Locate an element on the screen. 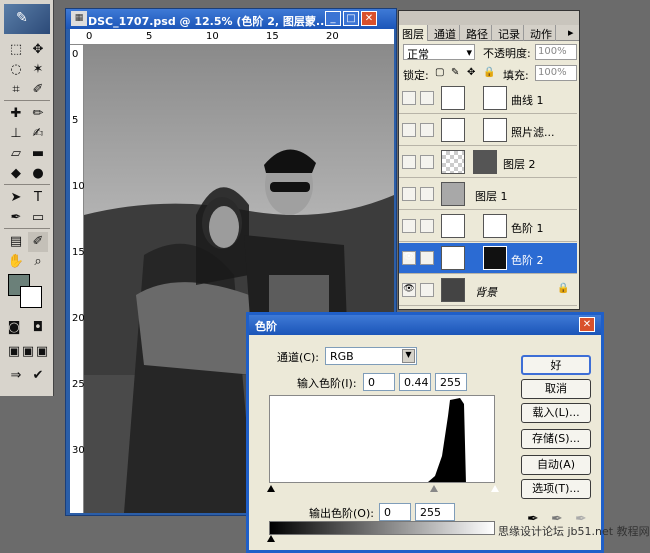  panel-menu-icon: ▸ is located at coordinates (571, 33).